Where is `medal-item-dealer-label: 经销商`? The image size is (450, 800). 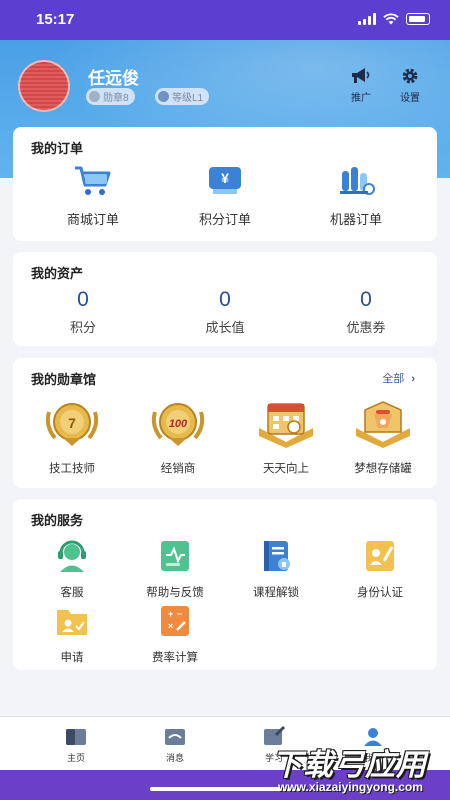 medal-item-dealer-label: 经销商 is located at coordinates (178, 469).